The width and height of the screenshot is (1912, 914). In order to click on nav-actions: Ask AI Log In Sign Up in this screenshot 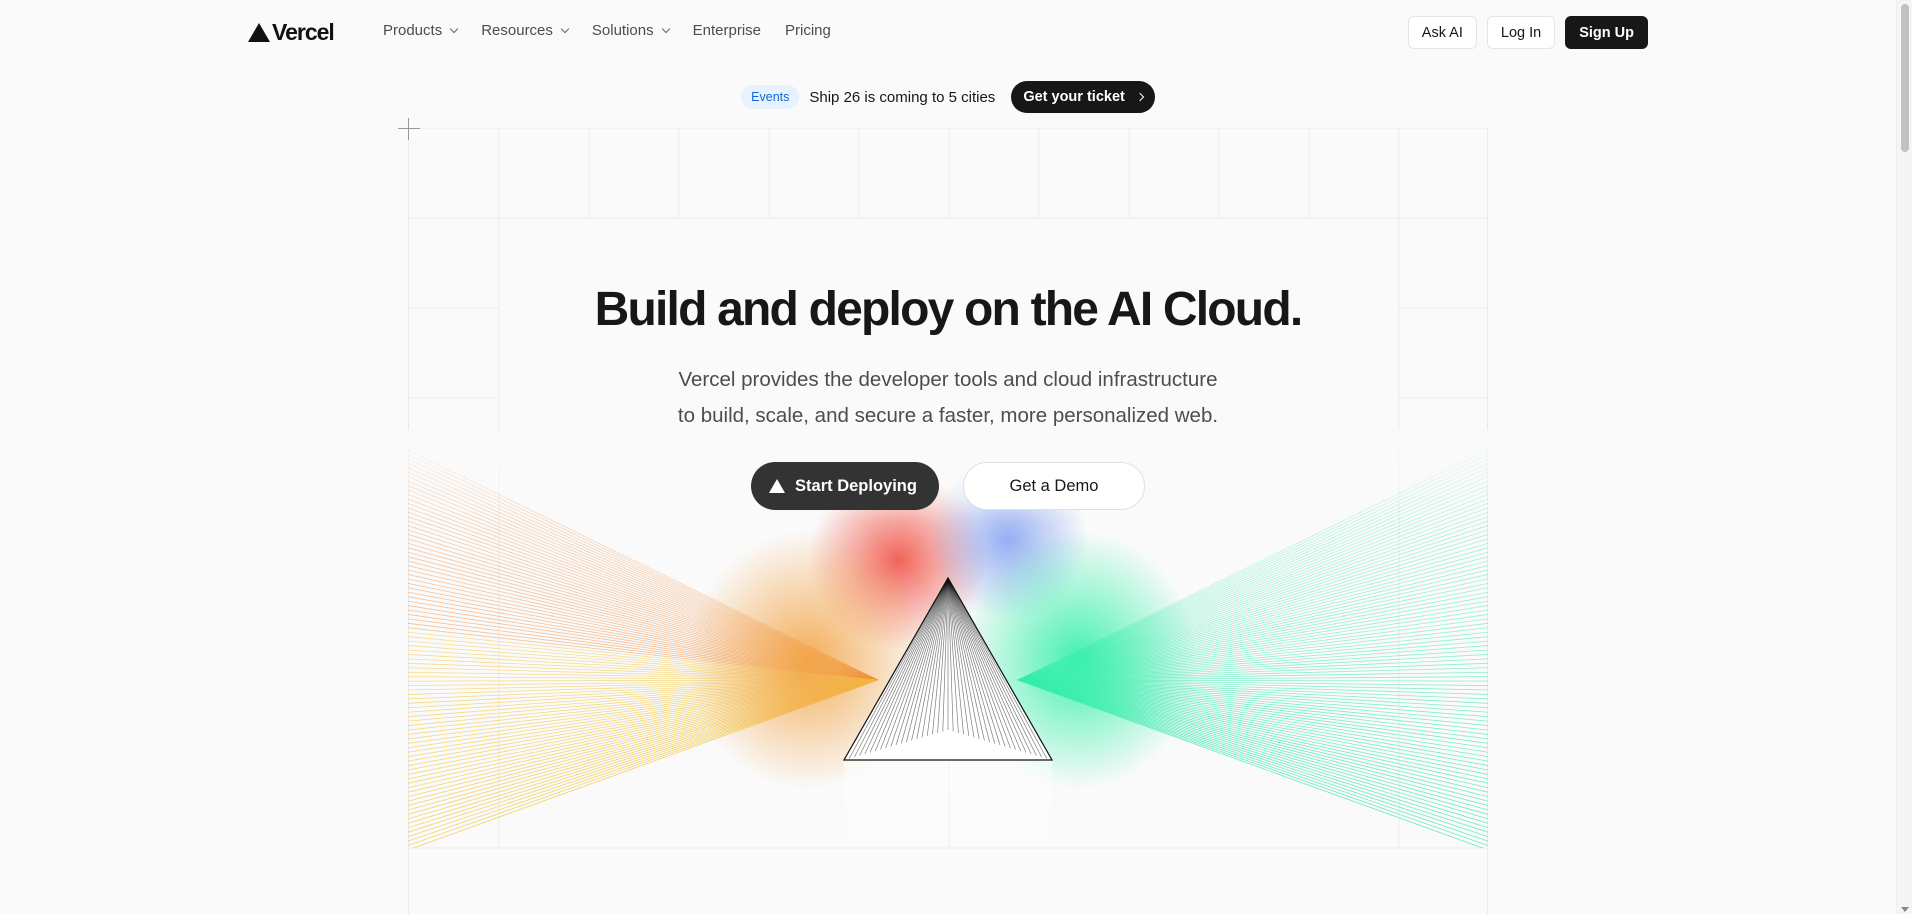, I will do `click(1527, 32)`.